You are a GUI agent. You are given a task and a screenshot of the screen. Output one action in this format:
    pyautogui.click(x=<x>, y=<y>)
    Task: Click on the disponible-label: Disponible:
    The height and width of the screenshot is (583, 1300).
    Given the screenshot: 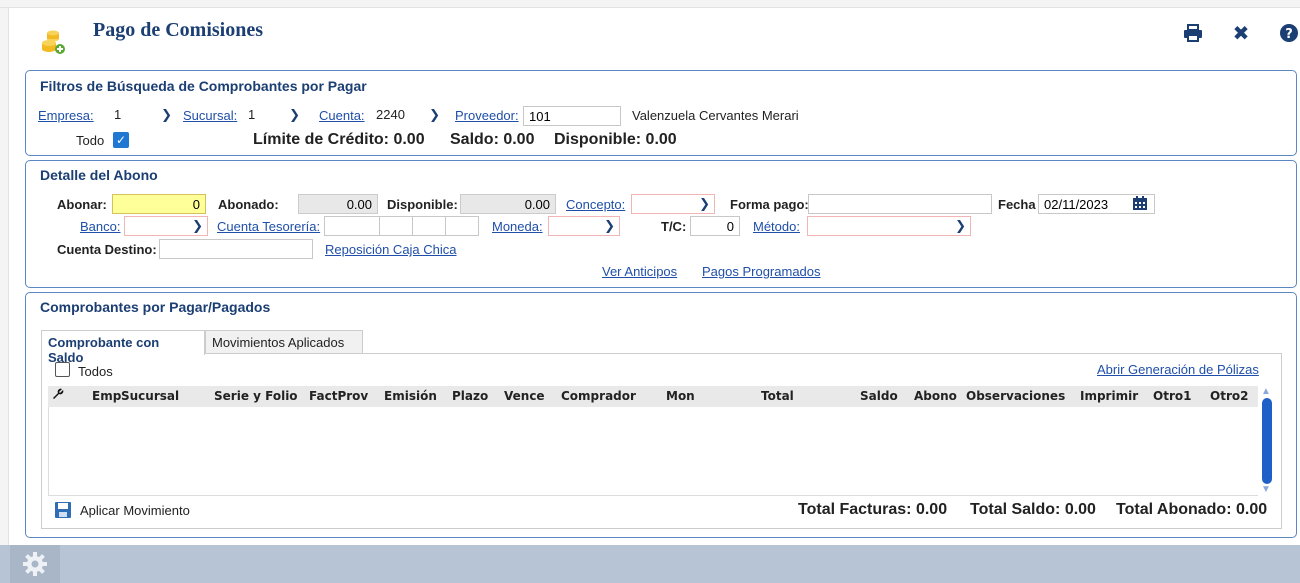 What is the action you would take?
    pyautogui.click(x=422, y=204)
    